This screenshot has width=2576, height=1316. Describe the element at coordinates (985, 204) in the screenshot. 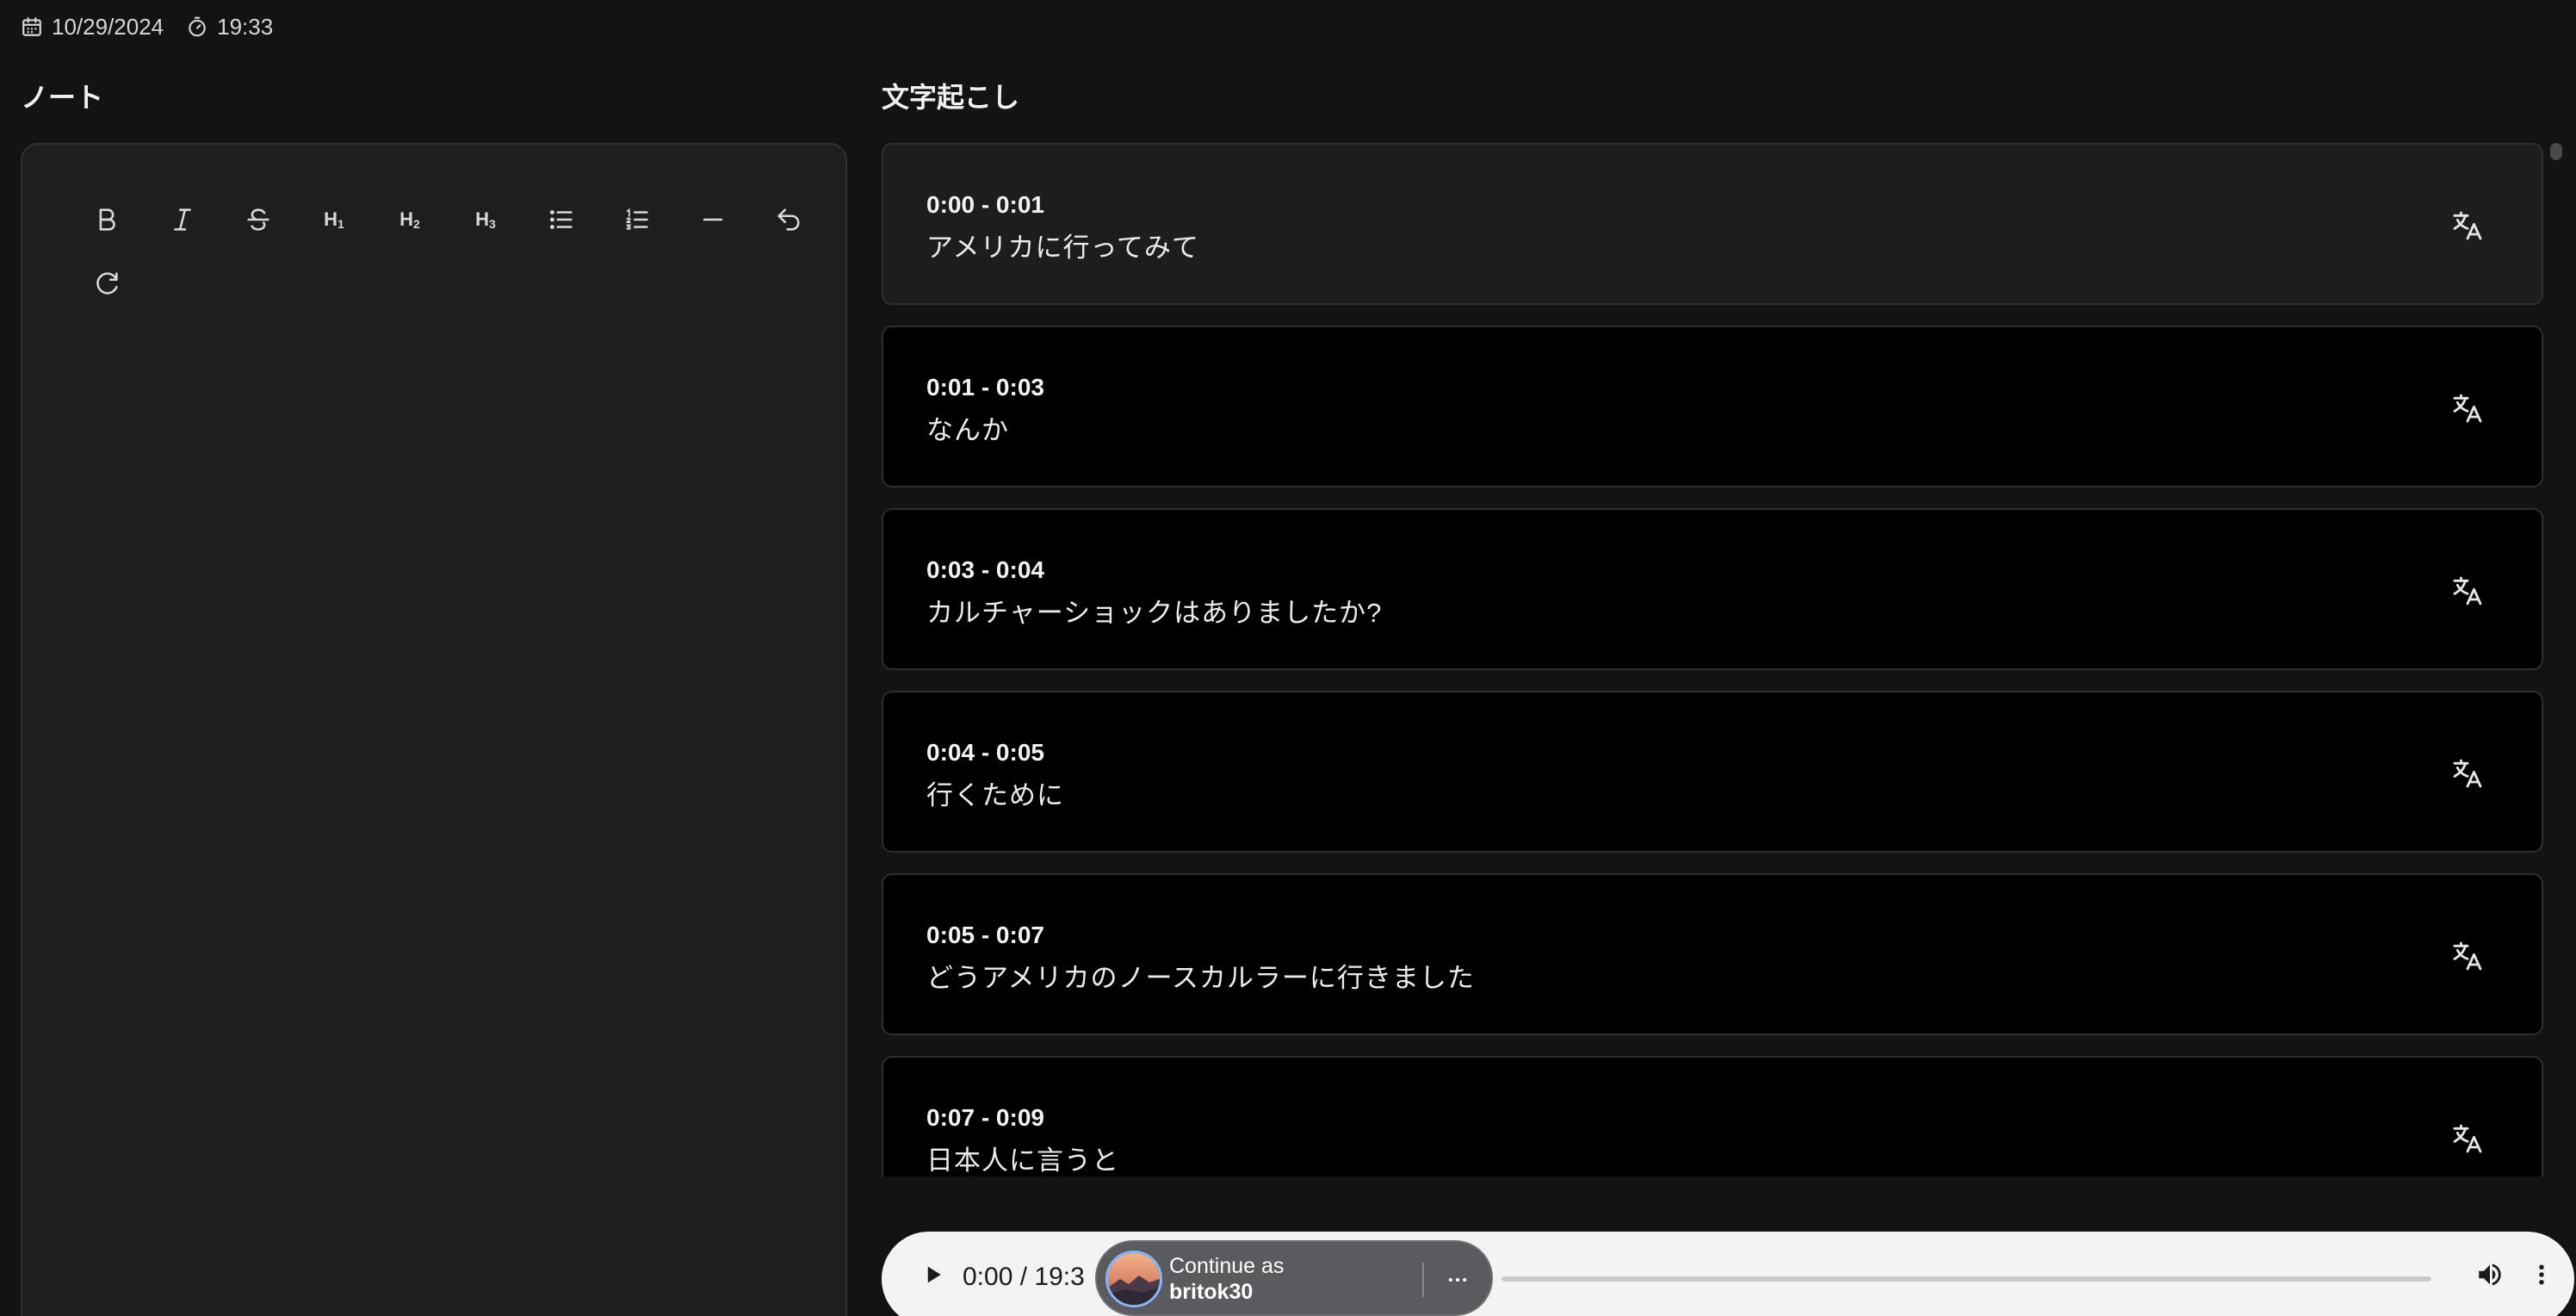

I see `segment-time: 0:00 - 0:01` at that location.